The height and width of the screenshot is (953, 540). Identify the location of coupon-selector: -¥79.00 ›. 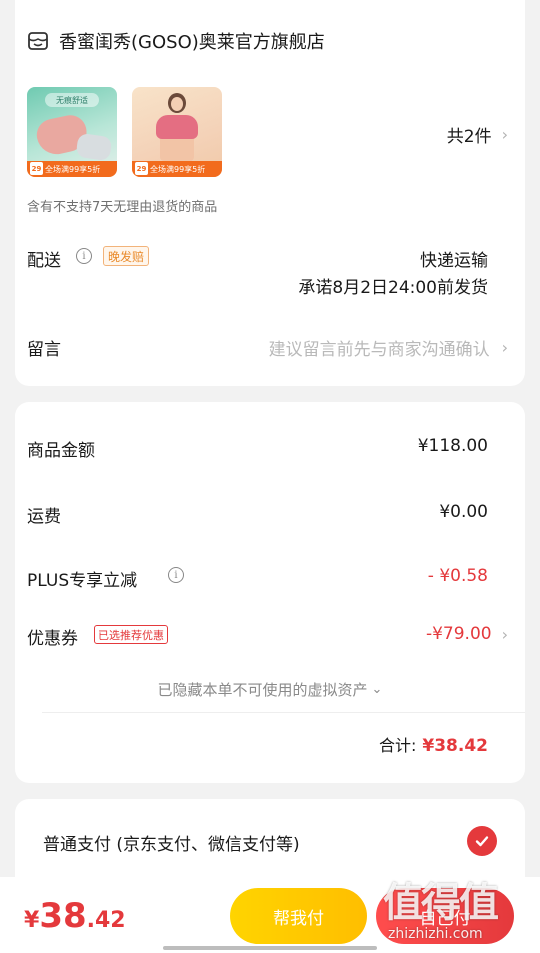
(467, 634).